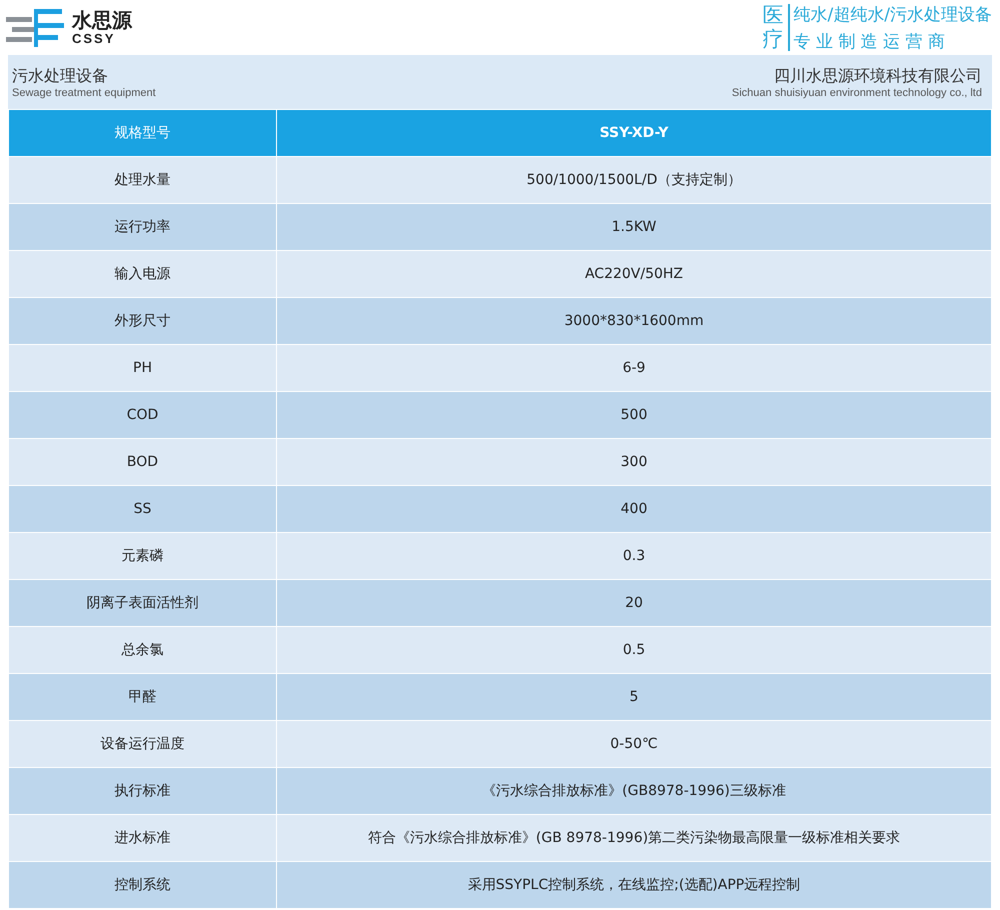  What do you see at coordinates (142, 744) in the screenshot?
I see `table-cell: 设备运行温度` at bounding box center [142, 744].